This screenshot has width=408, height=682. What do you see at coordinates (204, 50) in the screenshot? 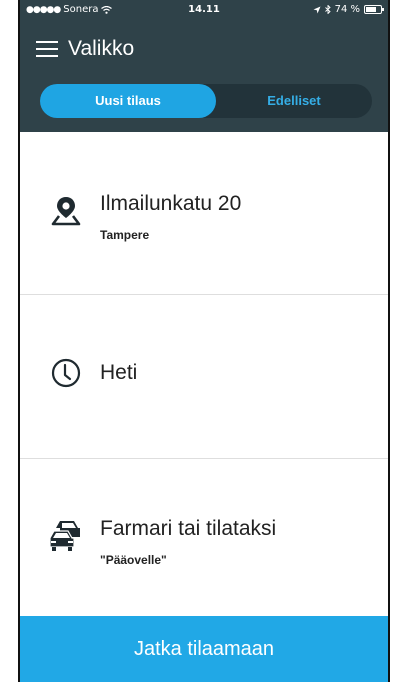
I see `nav-row: Valikko` at bounding box center [204, 50].